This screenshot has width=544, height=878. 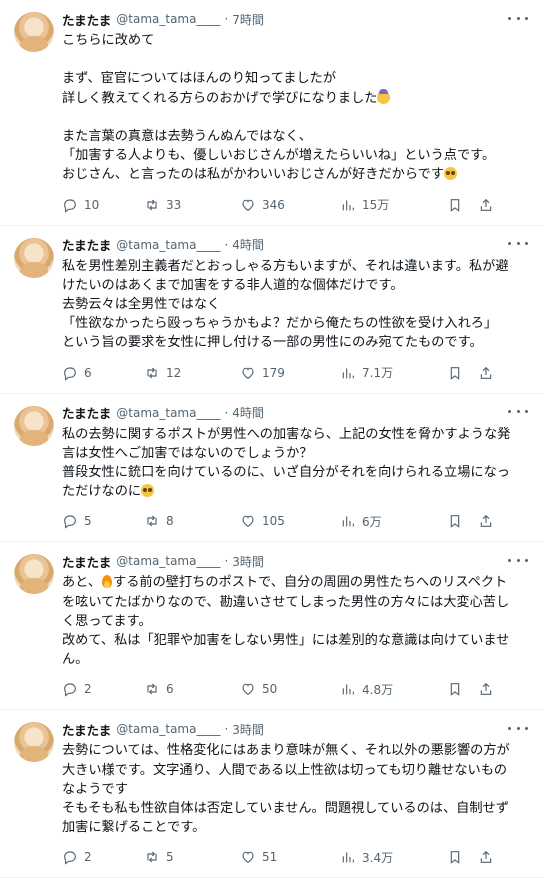 What do you see at coordinates (297, 59) in the screenshot?
I see `tweet-text-line` at bounding box center [297, 59].